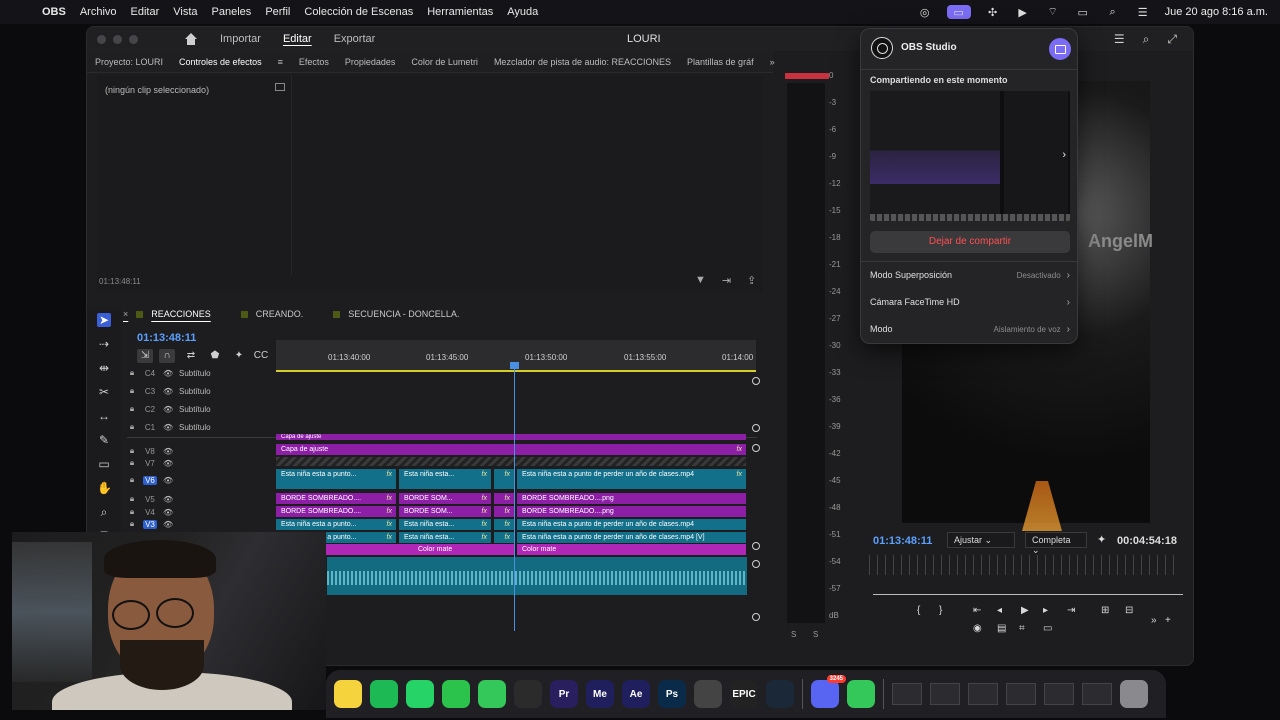 This screenshot has width=1280, height=720. Describe the element at coordinates (1101, 539) in the screenshot. I see `wrench-icon: ✦` at that location.